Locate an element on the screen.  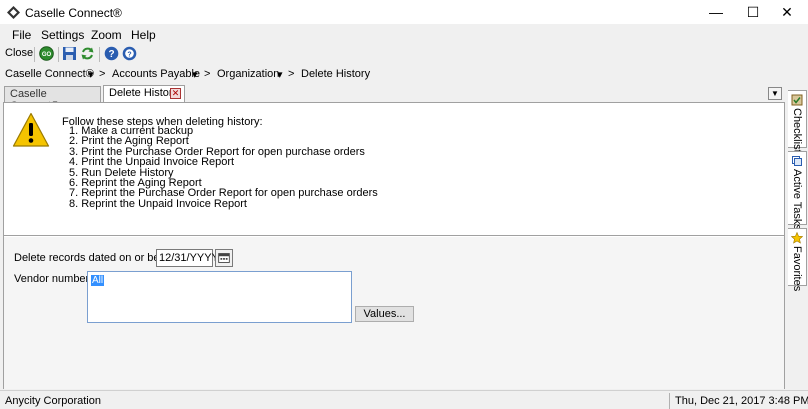
side-panel: Checklist Active Tasks Favorites is located at coordinates (797, 237).